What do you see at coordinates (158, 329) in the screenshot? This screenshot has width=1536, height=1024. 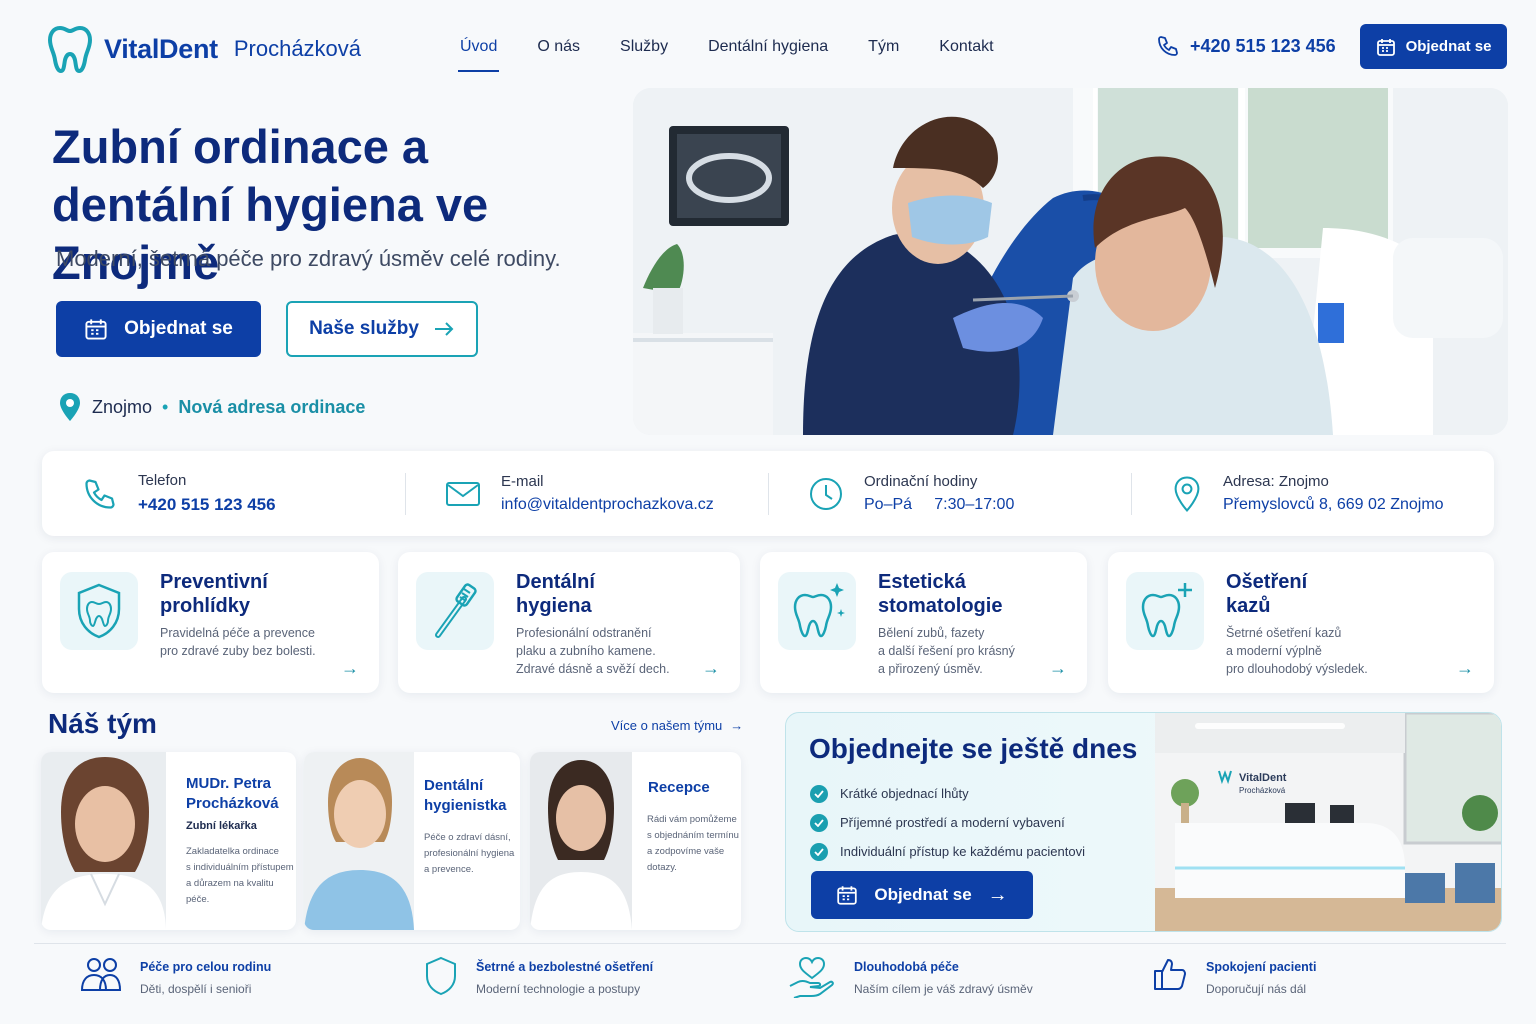 I see `hero-booking-button: Objednat se` at bounding box center [158, 329].